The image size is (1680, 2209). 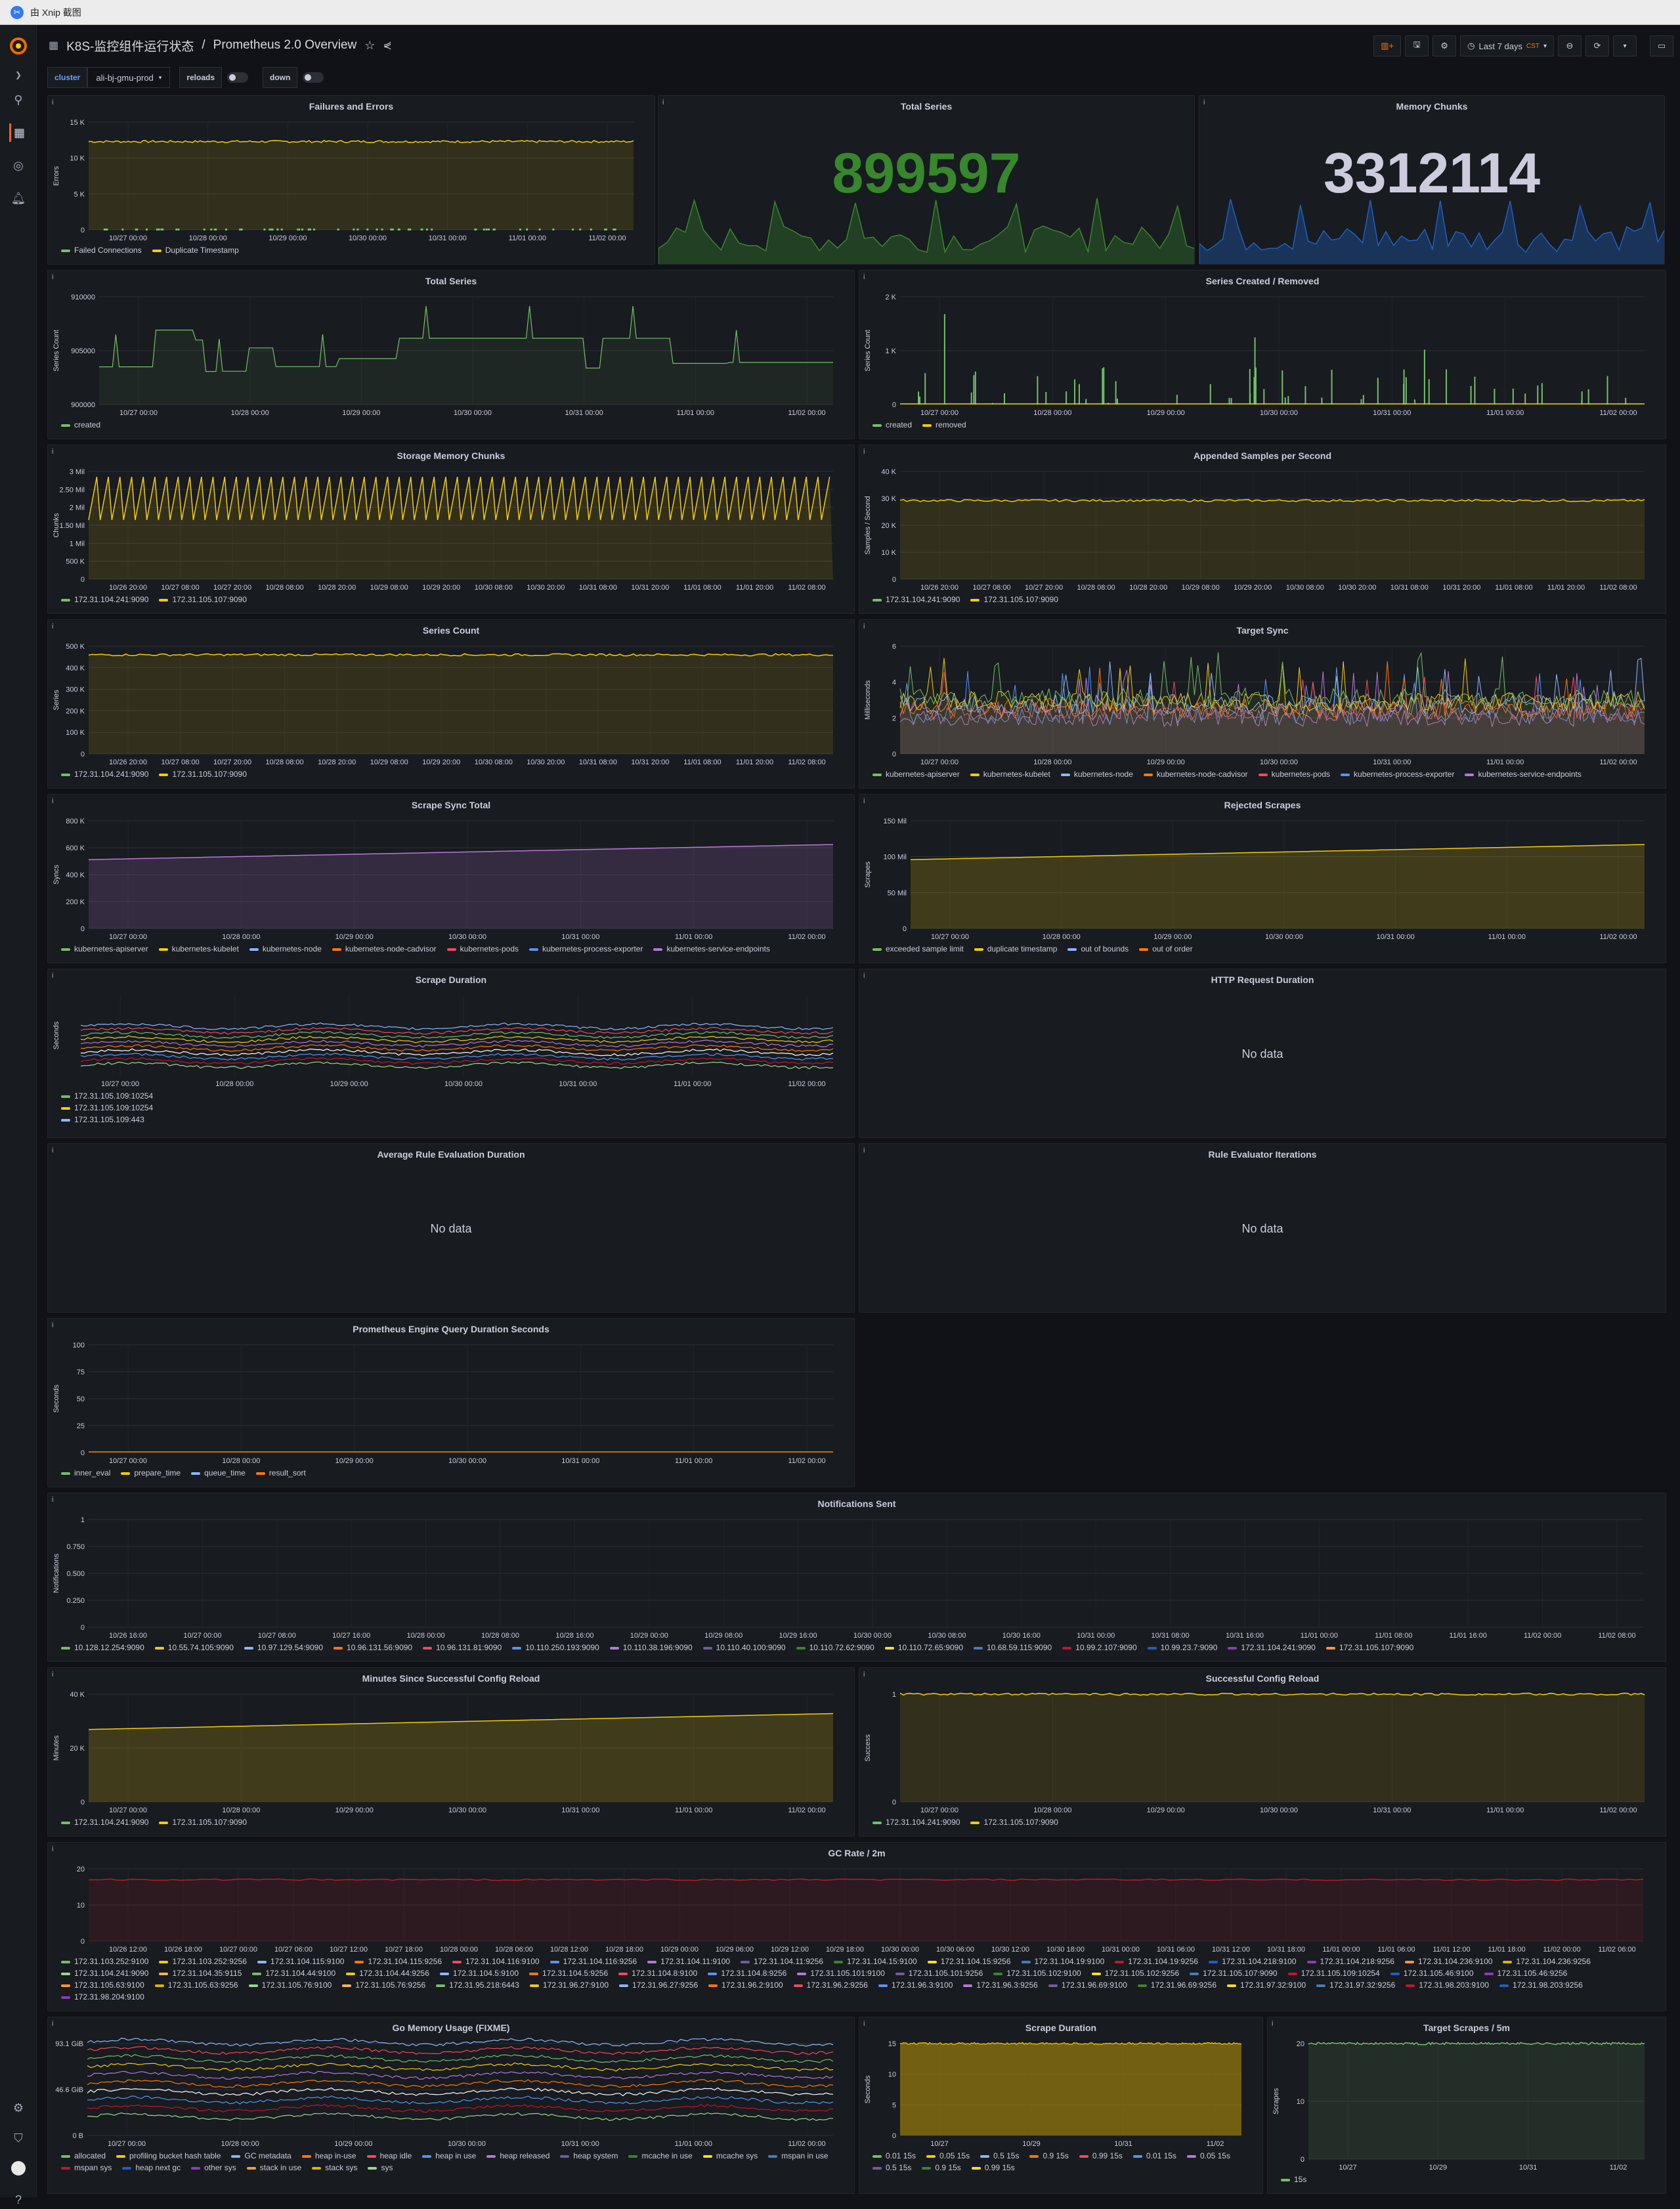 I want to click on legend-item: out of order, so click(x=1165, y=949).